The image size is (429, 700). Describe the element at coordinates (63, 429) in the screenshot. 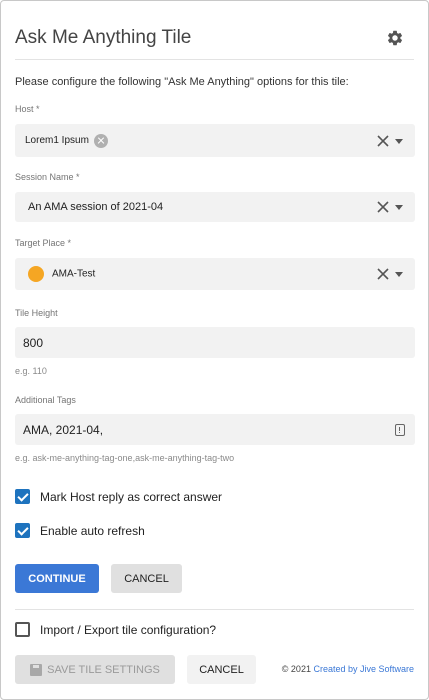

I see `additional-tags-value: AMA, 2021-04,` at that location.